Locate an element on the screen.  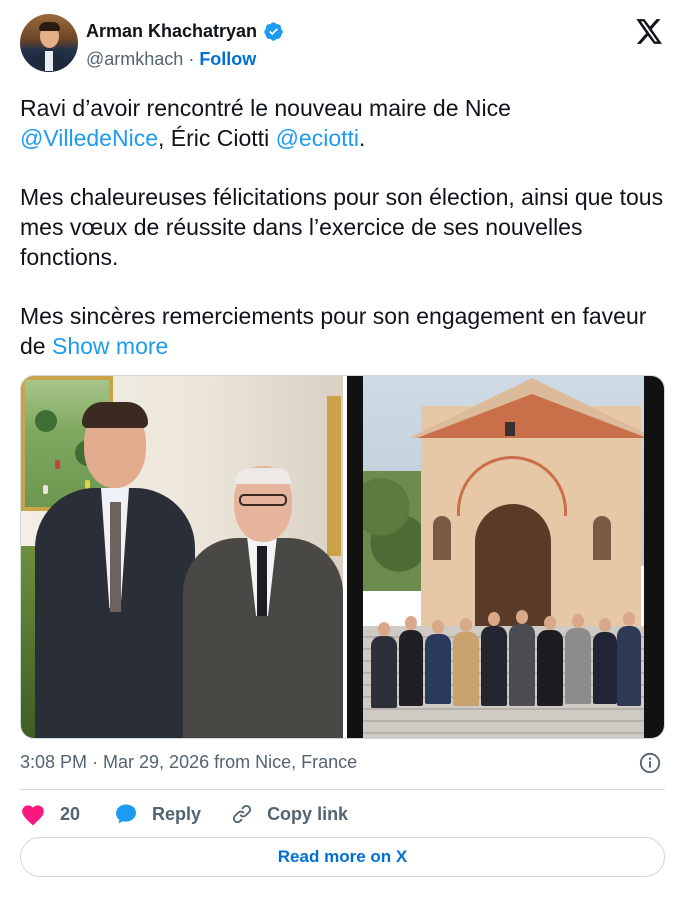
photo-border-right is located at coordinates (654, 557).